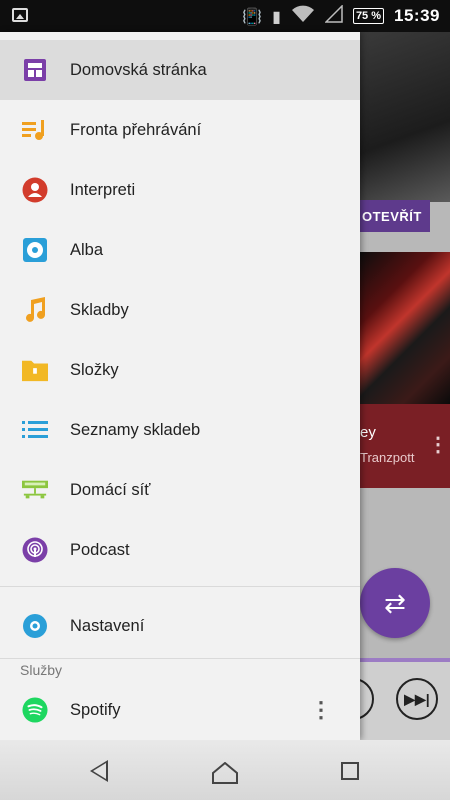 The width and height of the screenshot is (450, 800). What do you see at coordinates (180, 626) in the screenshot?
I see `drawer-item-settings: Nastavení` at bounding box center [180, 626].